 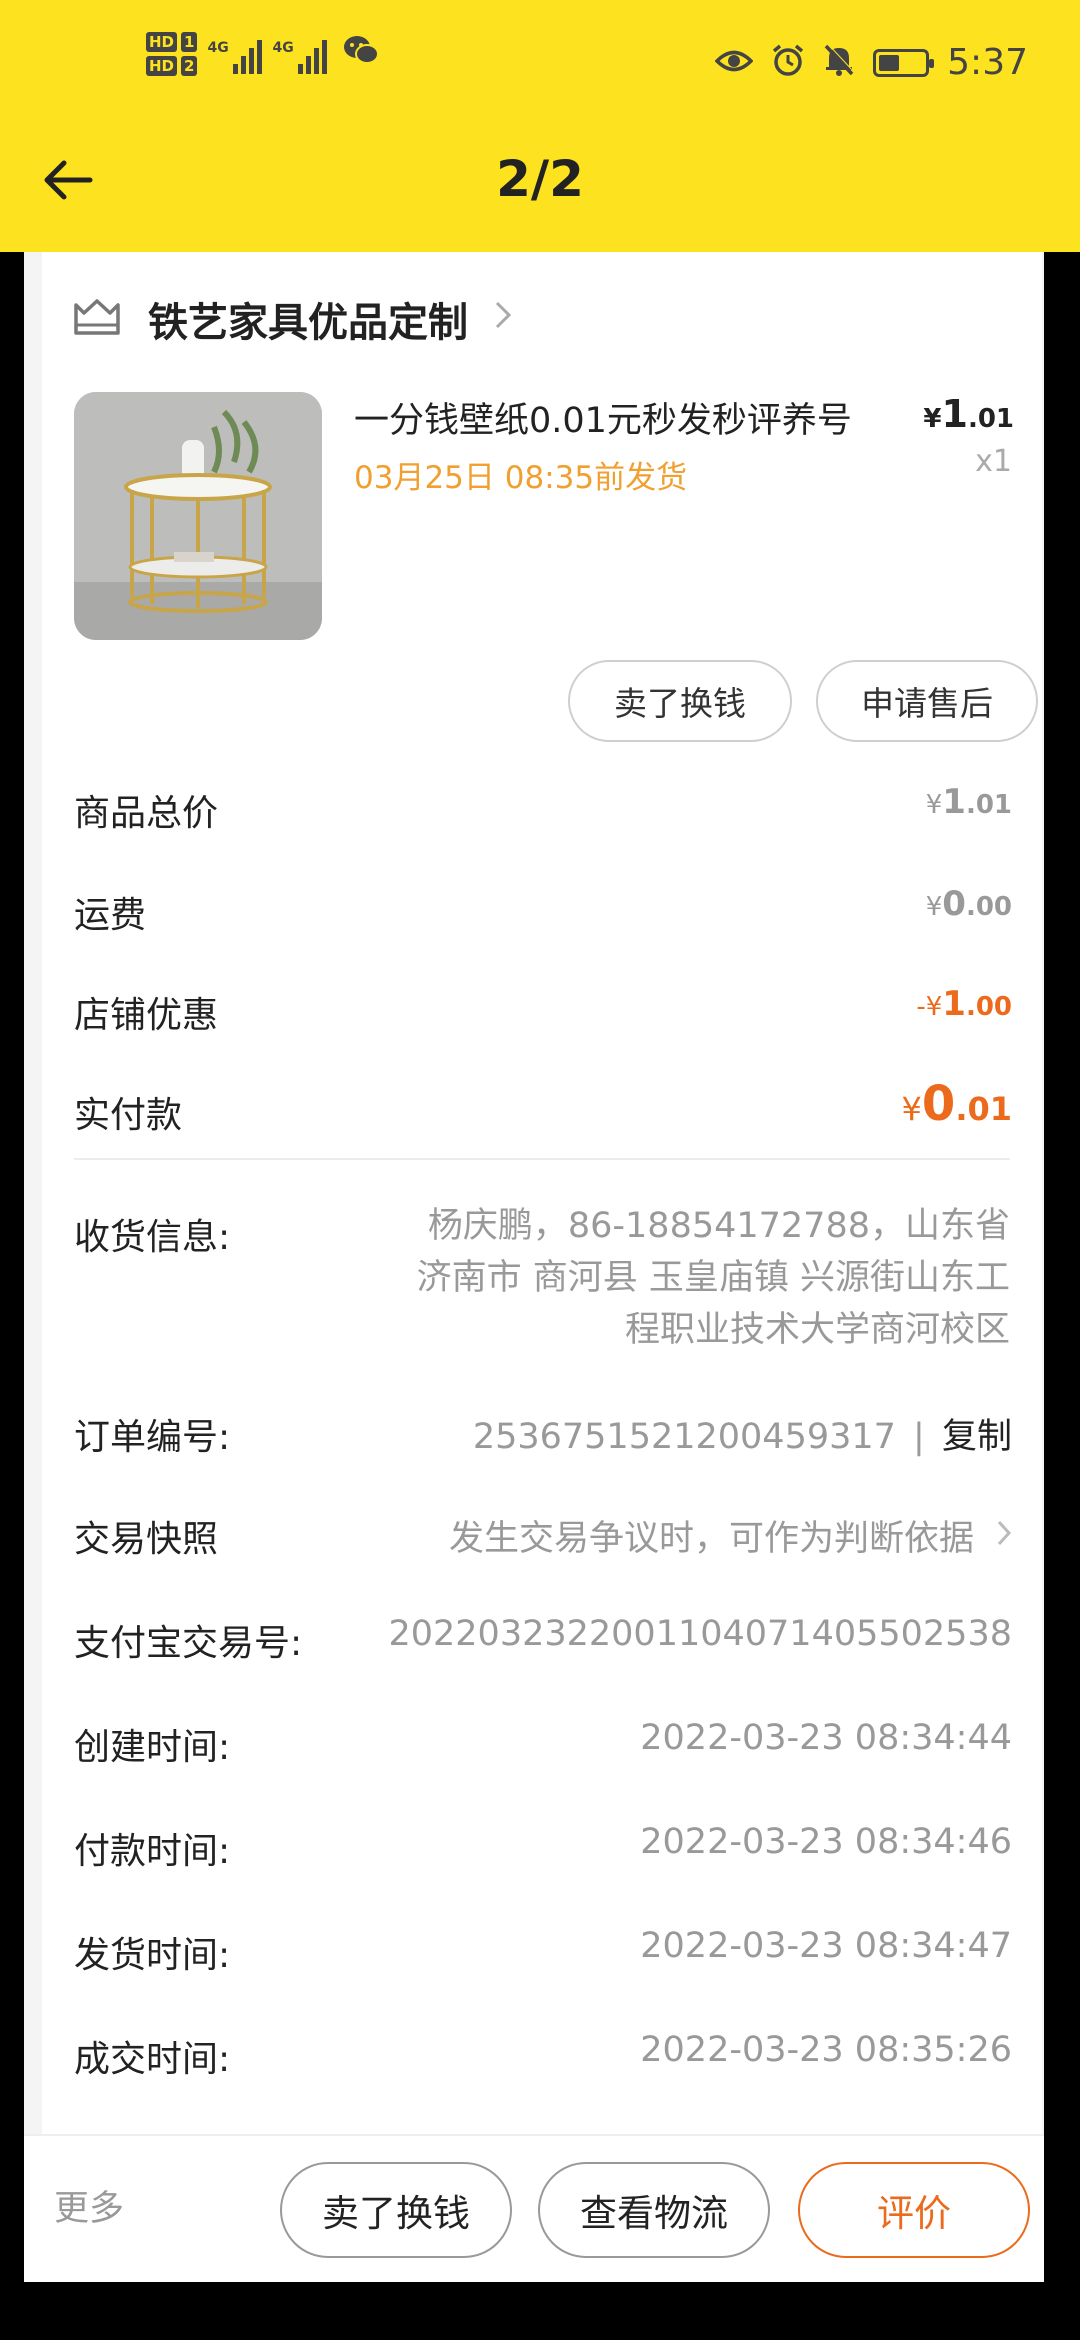 I want to click on paid-time-label: 付款时间:, so click(x=152, y=1851).